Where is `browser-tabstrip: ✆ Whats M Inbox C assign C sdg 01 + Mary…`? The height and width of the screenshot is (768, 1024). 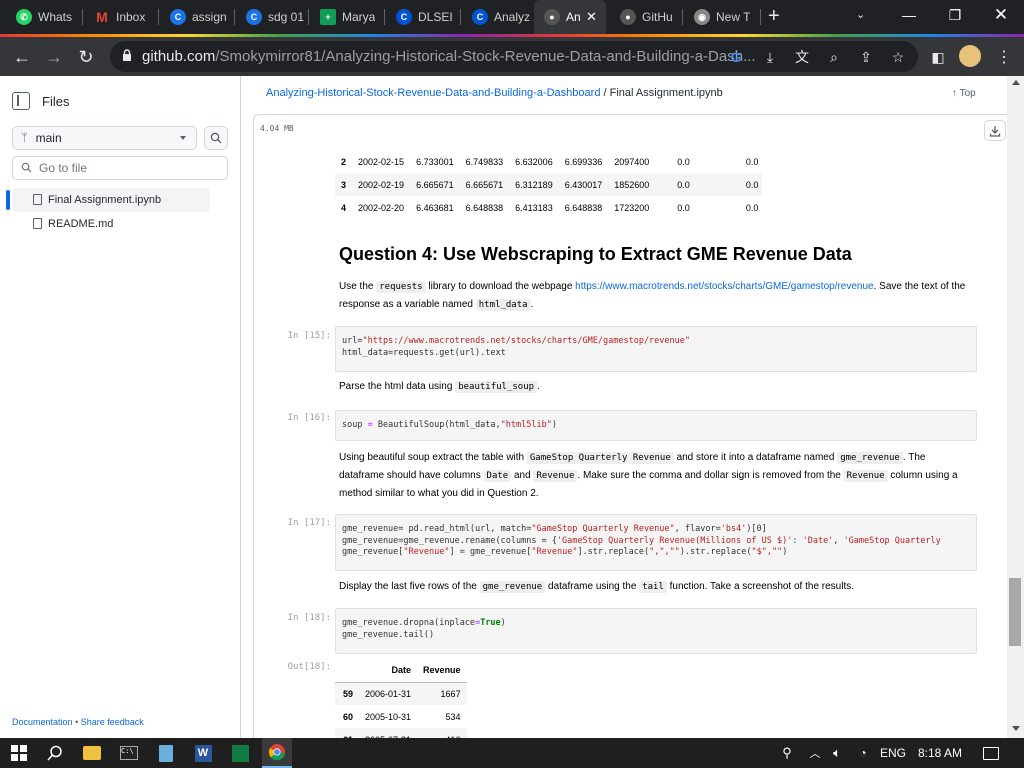 browser-tabstrip: ✆ Whats M Inbox C assign C sdg 01 + Mary… is located at coordinates (512, 17).